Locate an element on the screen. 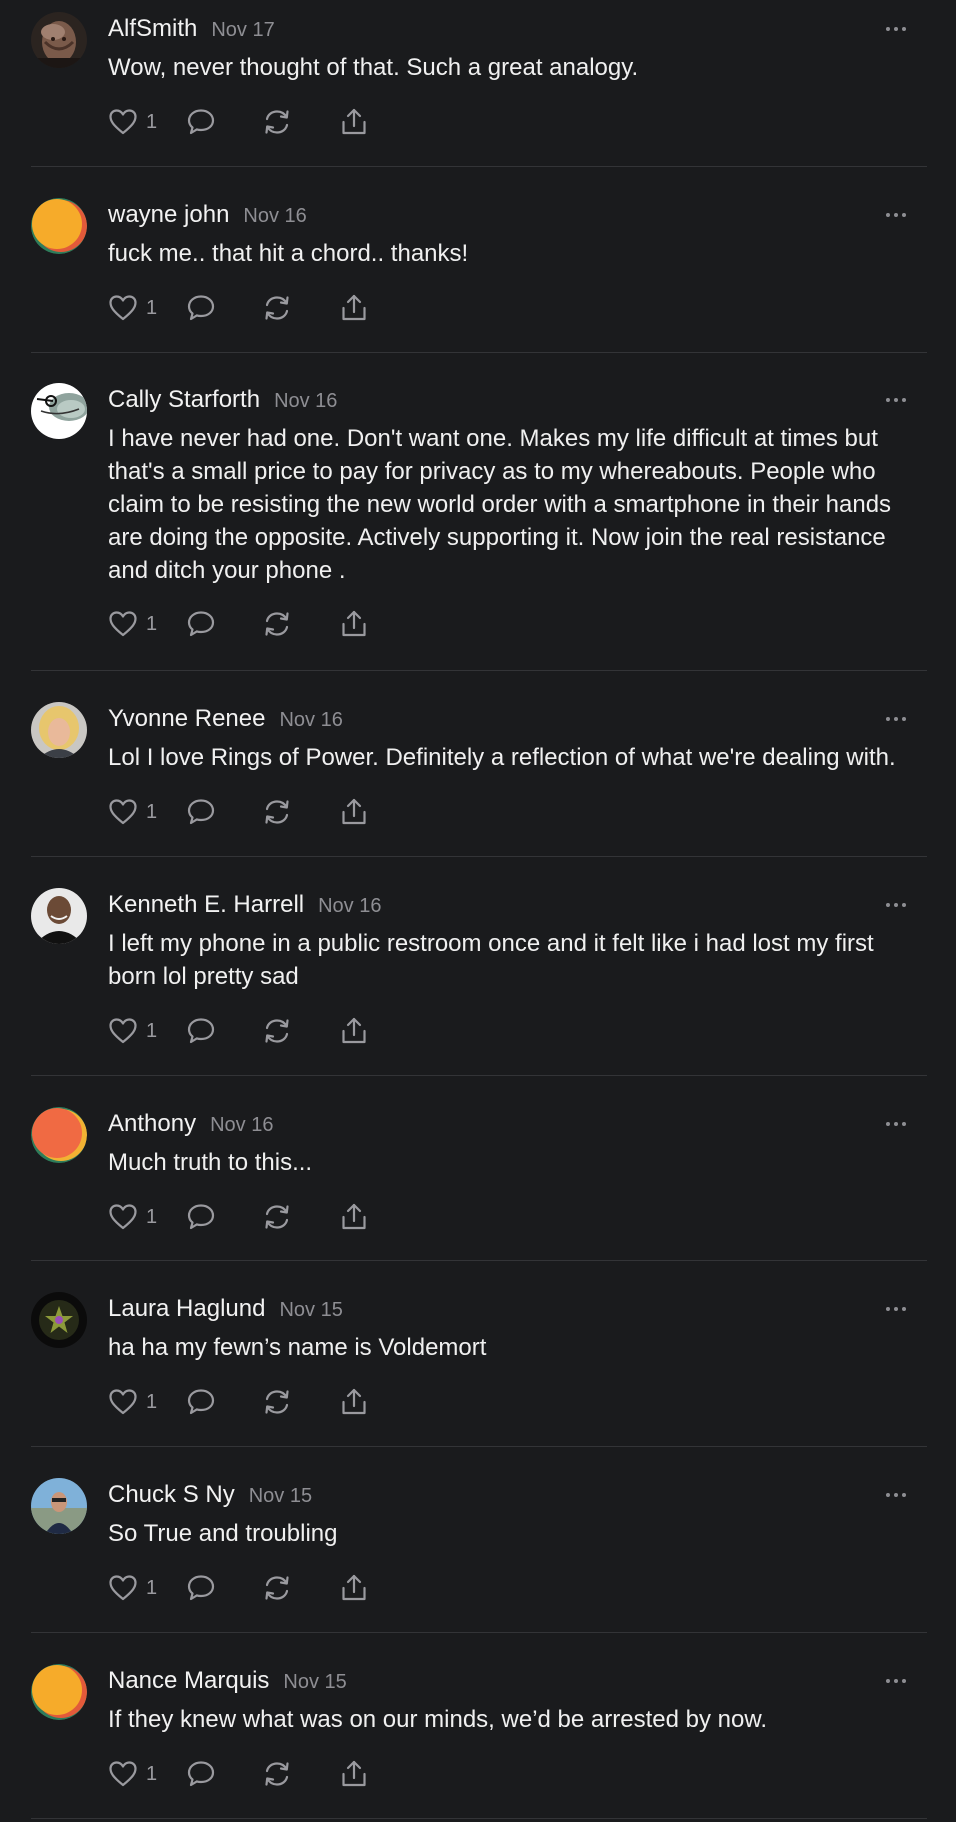 The height and width of the screenshot is (1822, 956). author-name: Chuck S Ny is located at coordinates (171, 1494).